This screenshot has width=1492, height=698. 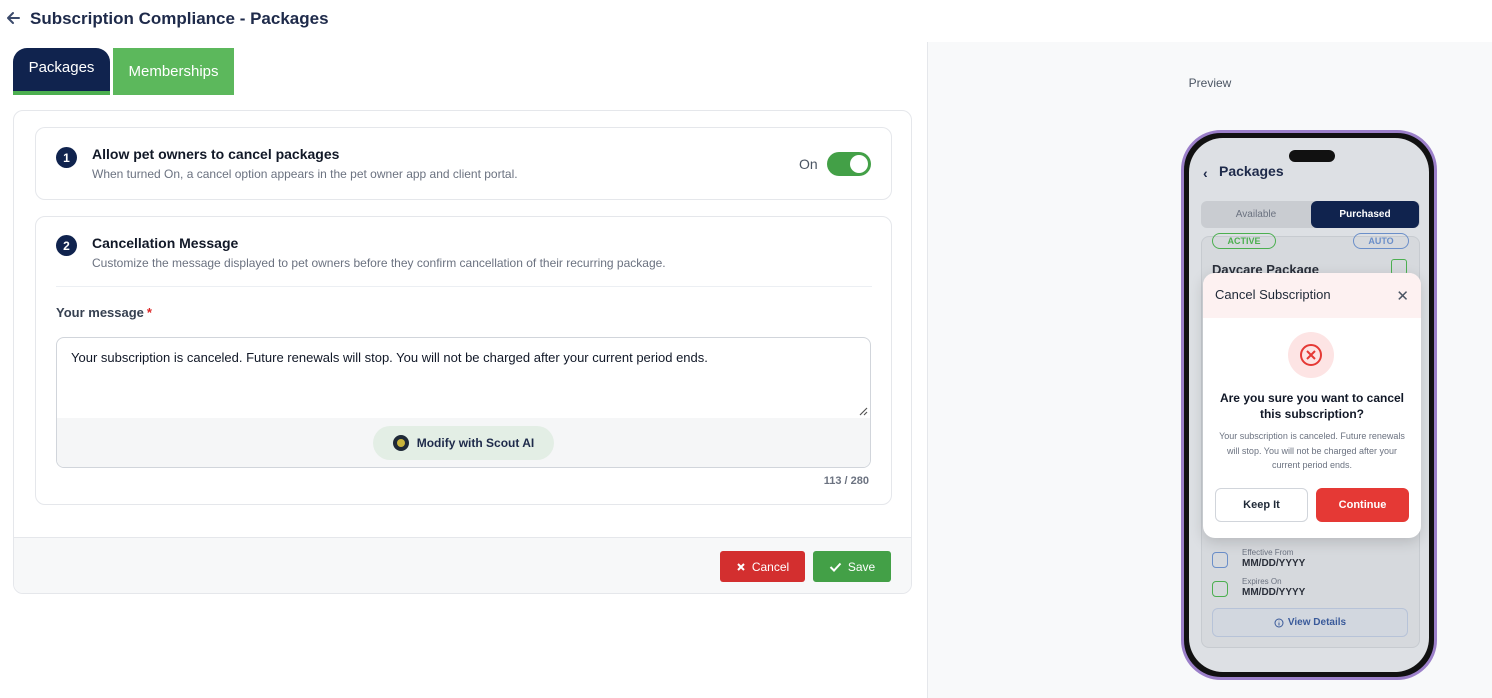 What do you see at coordinates (66, 157) in the screenshot?
I see `step-number-badge: 1` at bounding box center [66, 157].